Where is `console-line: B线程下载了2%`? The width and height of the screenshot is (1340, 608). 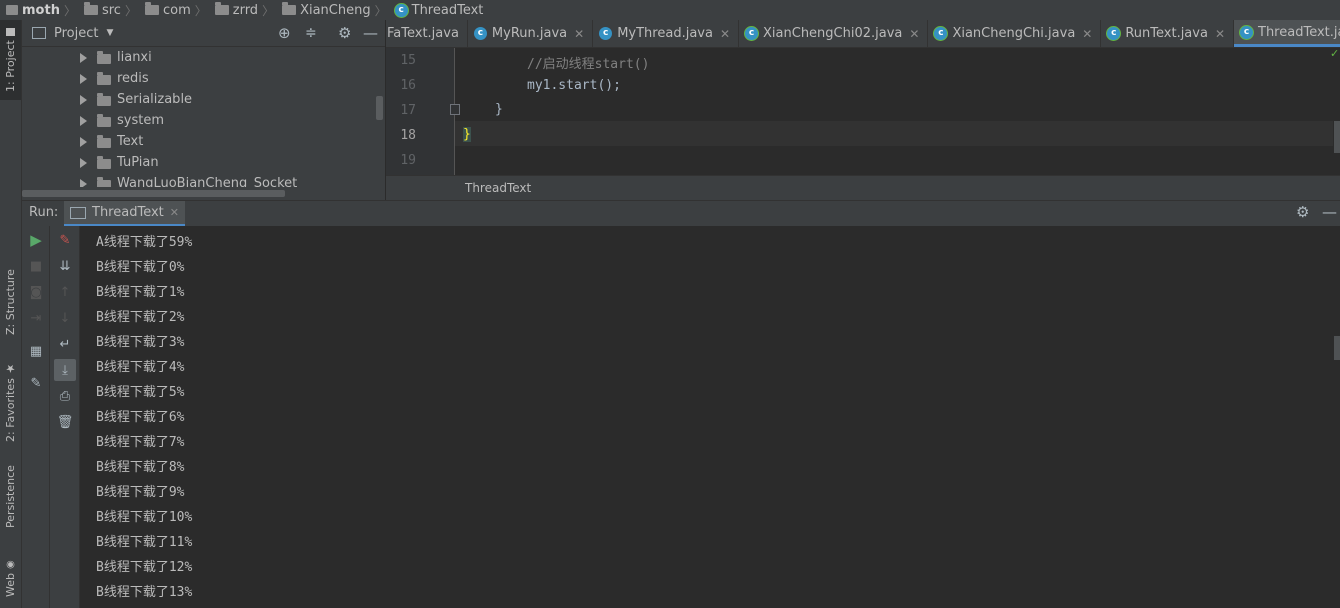 console-line: B线程下载了2% is located at coordinates (140, 317).